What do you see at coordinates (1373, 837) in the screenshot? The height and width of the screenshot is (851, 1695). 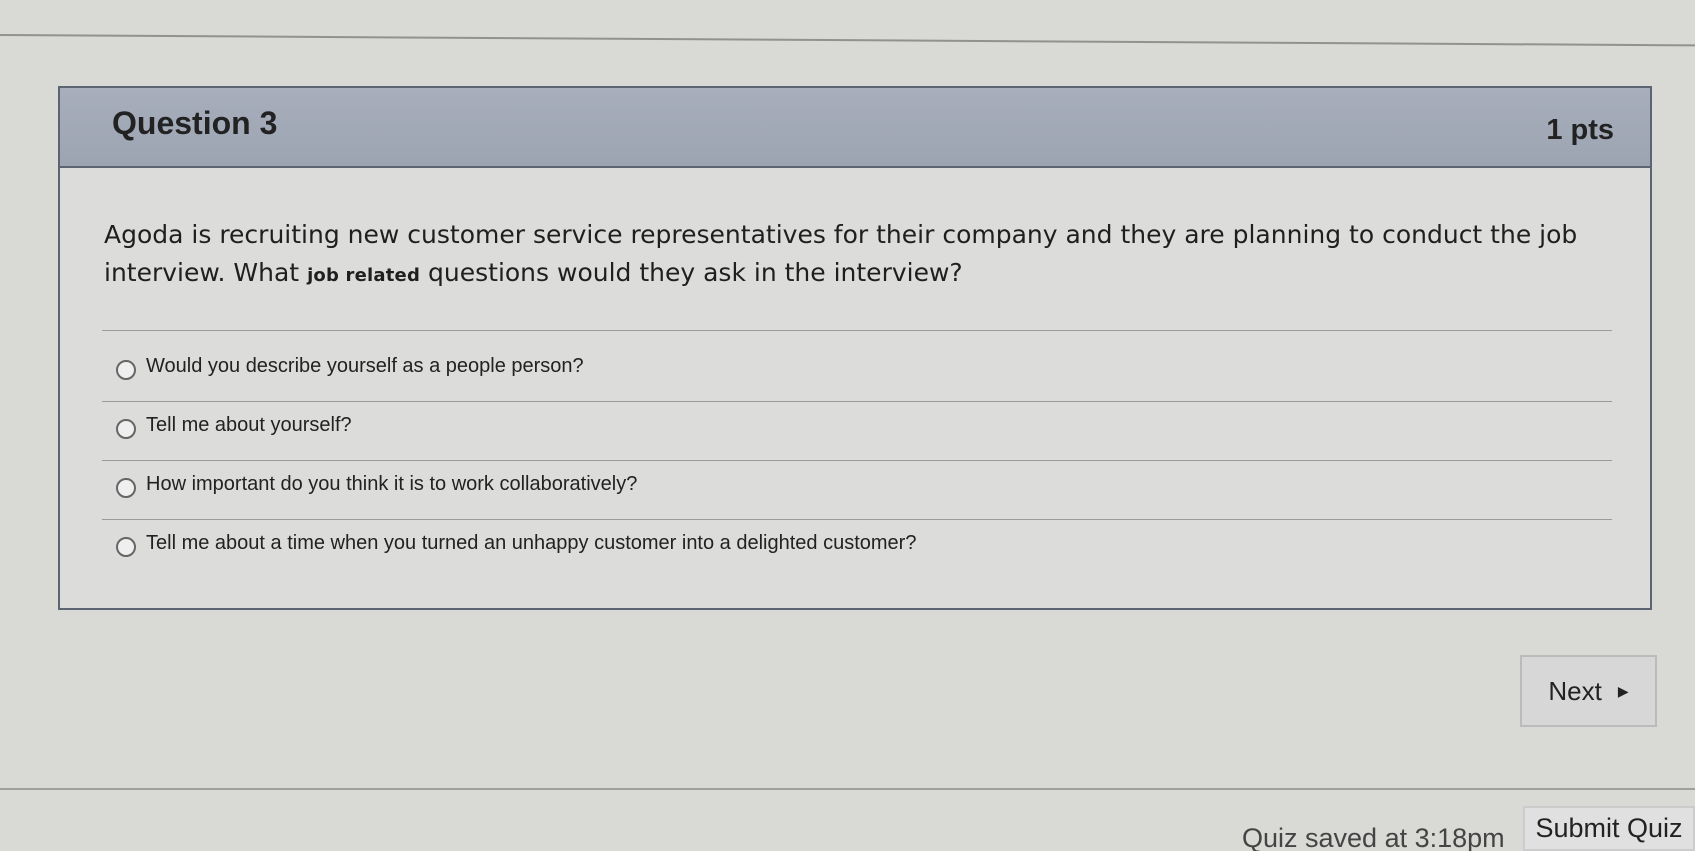 I see `quiz-save-status: Quiz saved at 3:18pm` at bounding box center [1373, 837].